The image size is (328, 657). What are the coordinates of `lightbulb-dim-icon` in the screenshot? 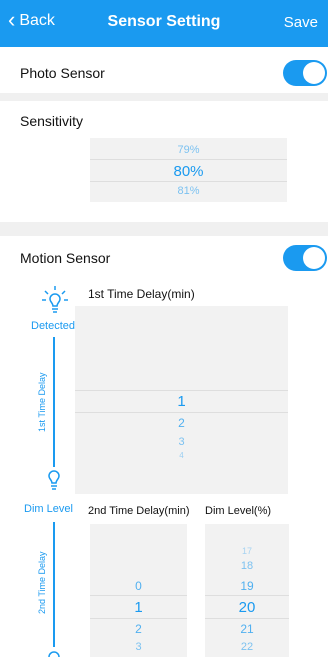 It's located at (54, 480).